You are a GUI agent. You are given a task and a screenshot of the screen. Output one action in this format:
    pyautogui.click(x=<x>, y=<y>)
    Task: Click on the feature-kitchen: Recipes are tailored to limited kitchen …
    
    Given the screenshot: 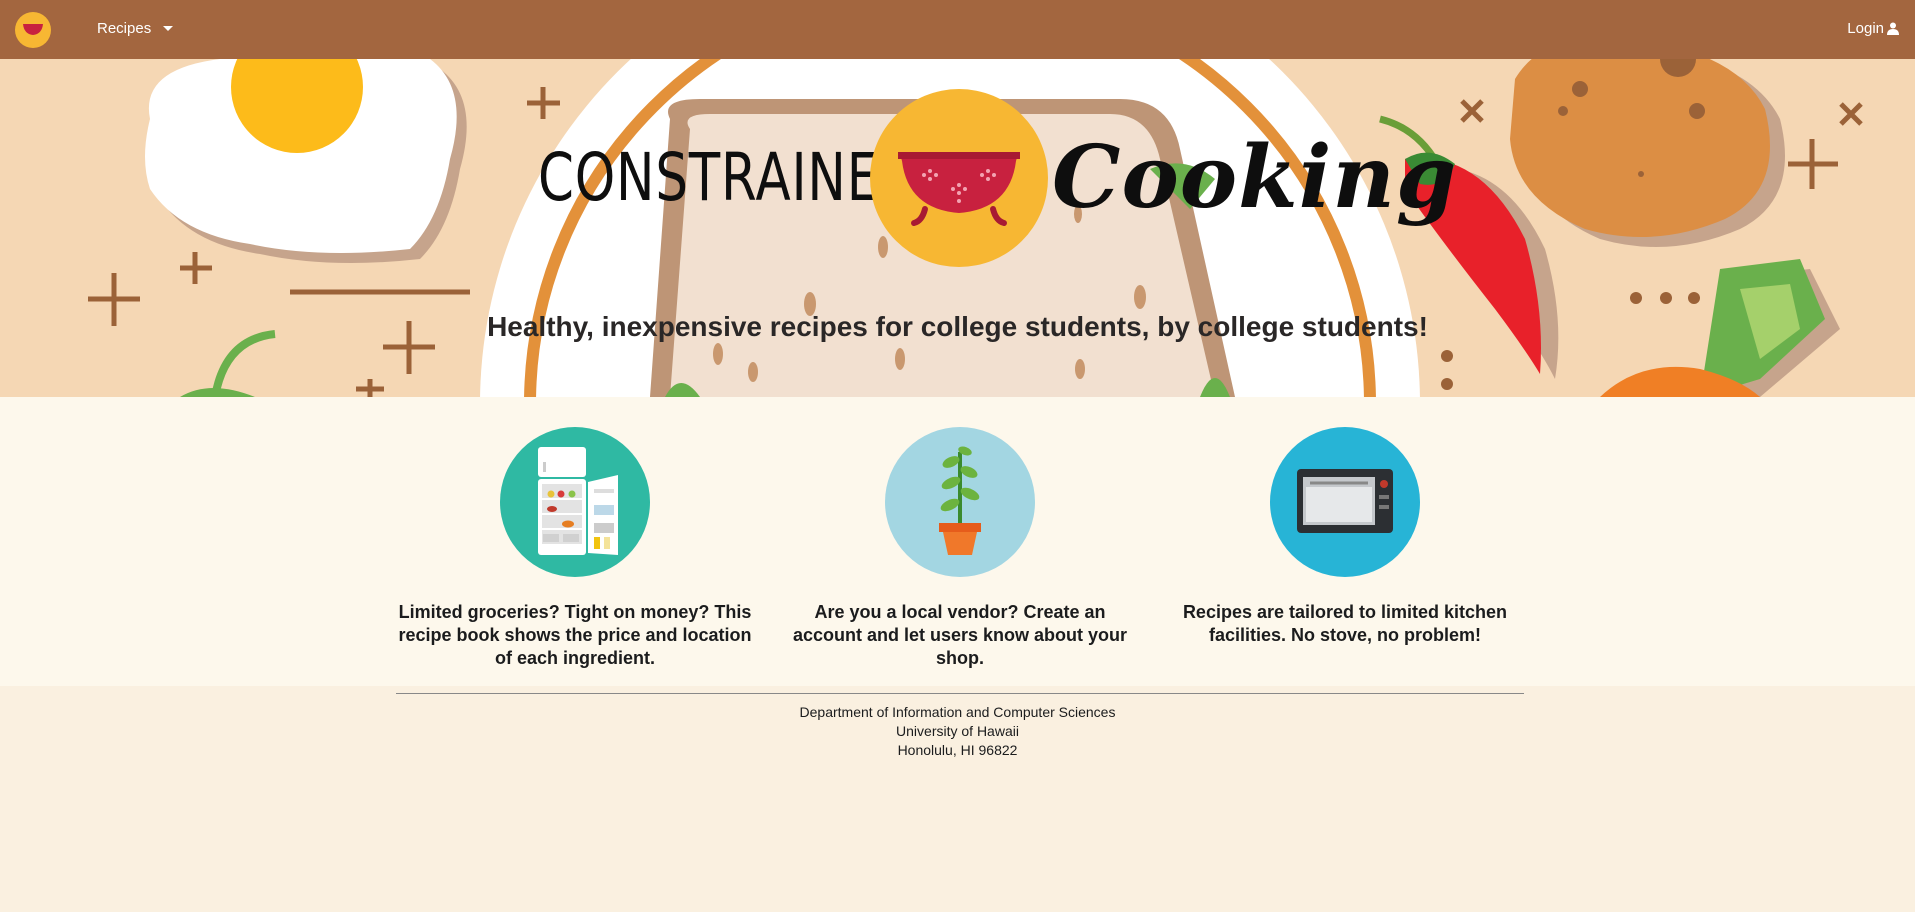 What is the action you would take?
    pyautogui.click(x=1345, y=537)
    